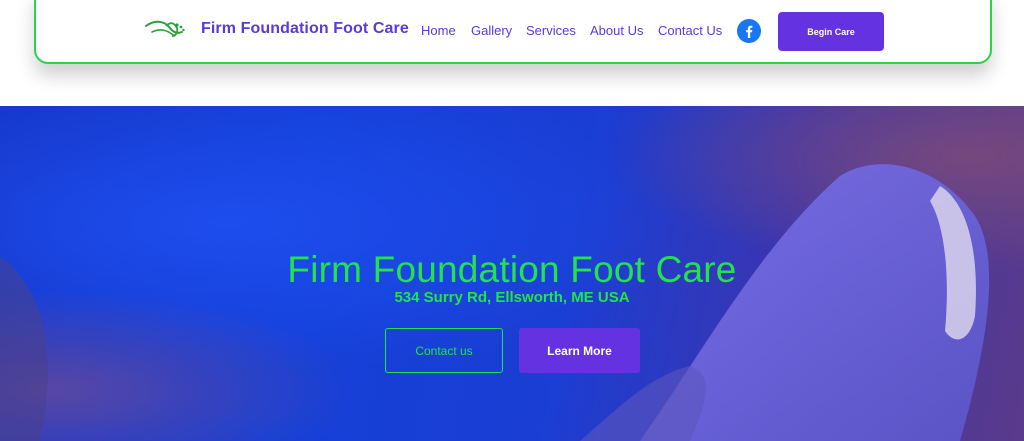 The width and height of the screenshot is (1024, 441). Describe the element at coordinates (749, 31) in the screenshot. I see `facebook-icon` at that location.